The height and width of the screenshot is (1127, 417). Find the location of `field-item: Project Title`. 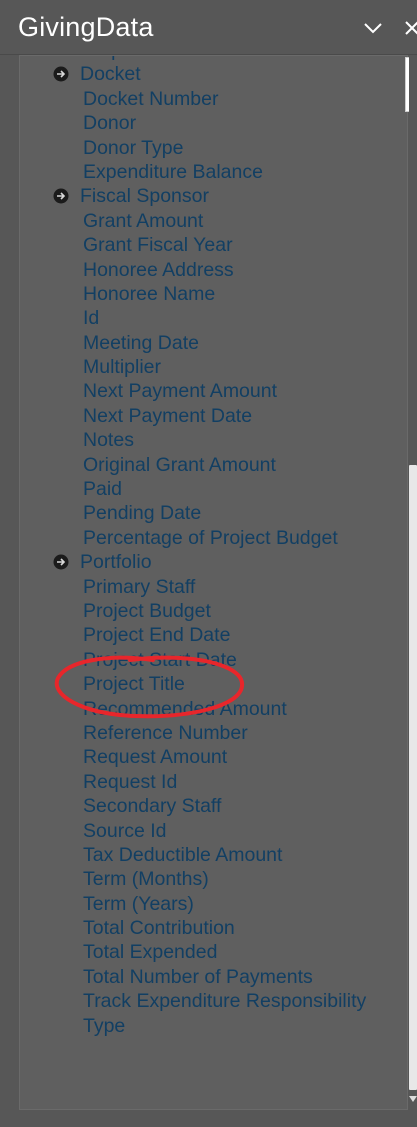

field-item: Project Title is located at coordinates (210, 684).